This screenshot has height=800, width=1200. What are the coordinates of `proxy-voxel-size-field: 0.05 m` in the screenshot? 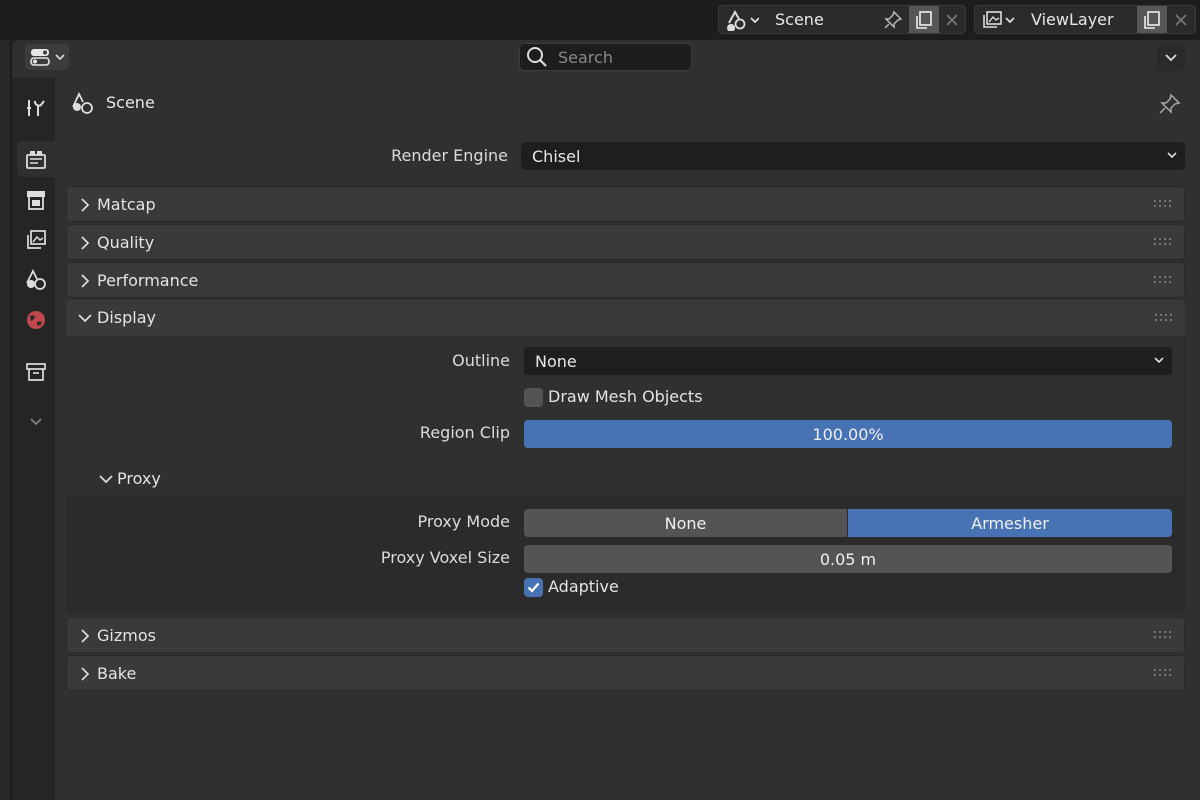 It's located at (848, 559).